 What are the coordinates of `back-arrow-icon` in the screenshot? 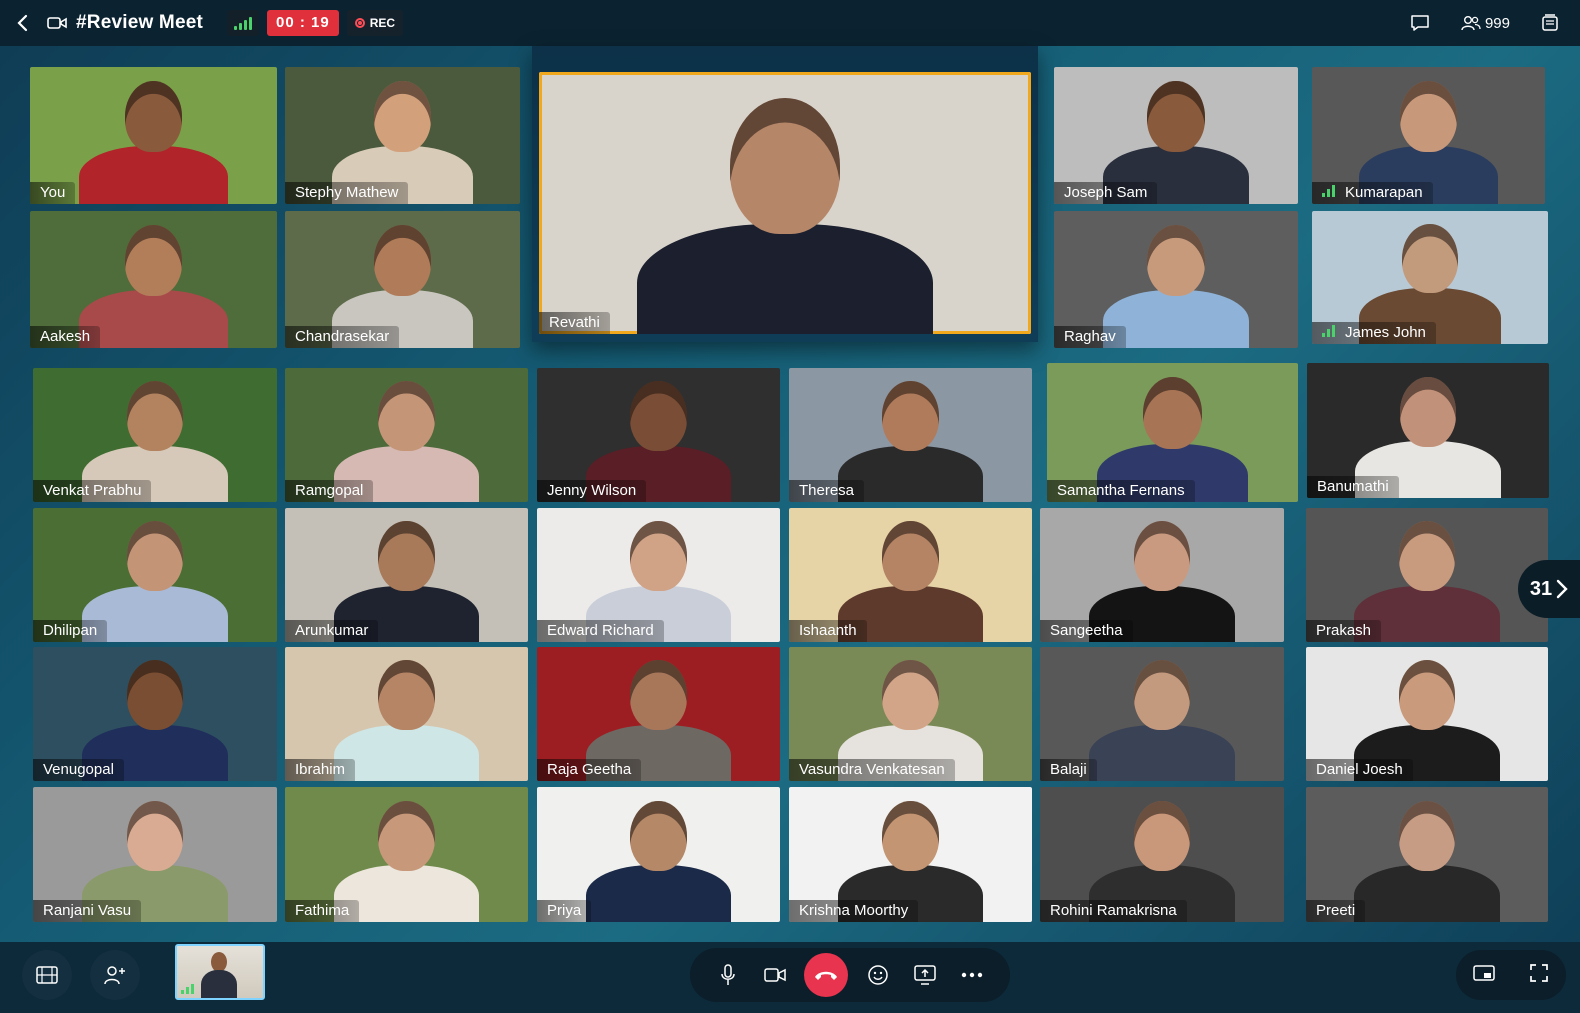 It's located at (23, 23).